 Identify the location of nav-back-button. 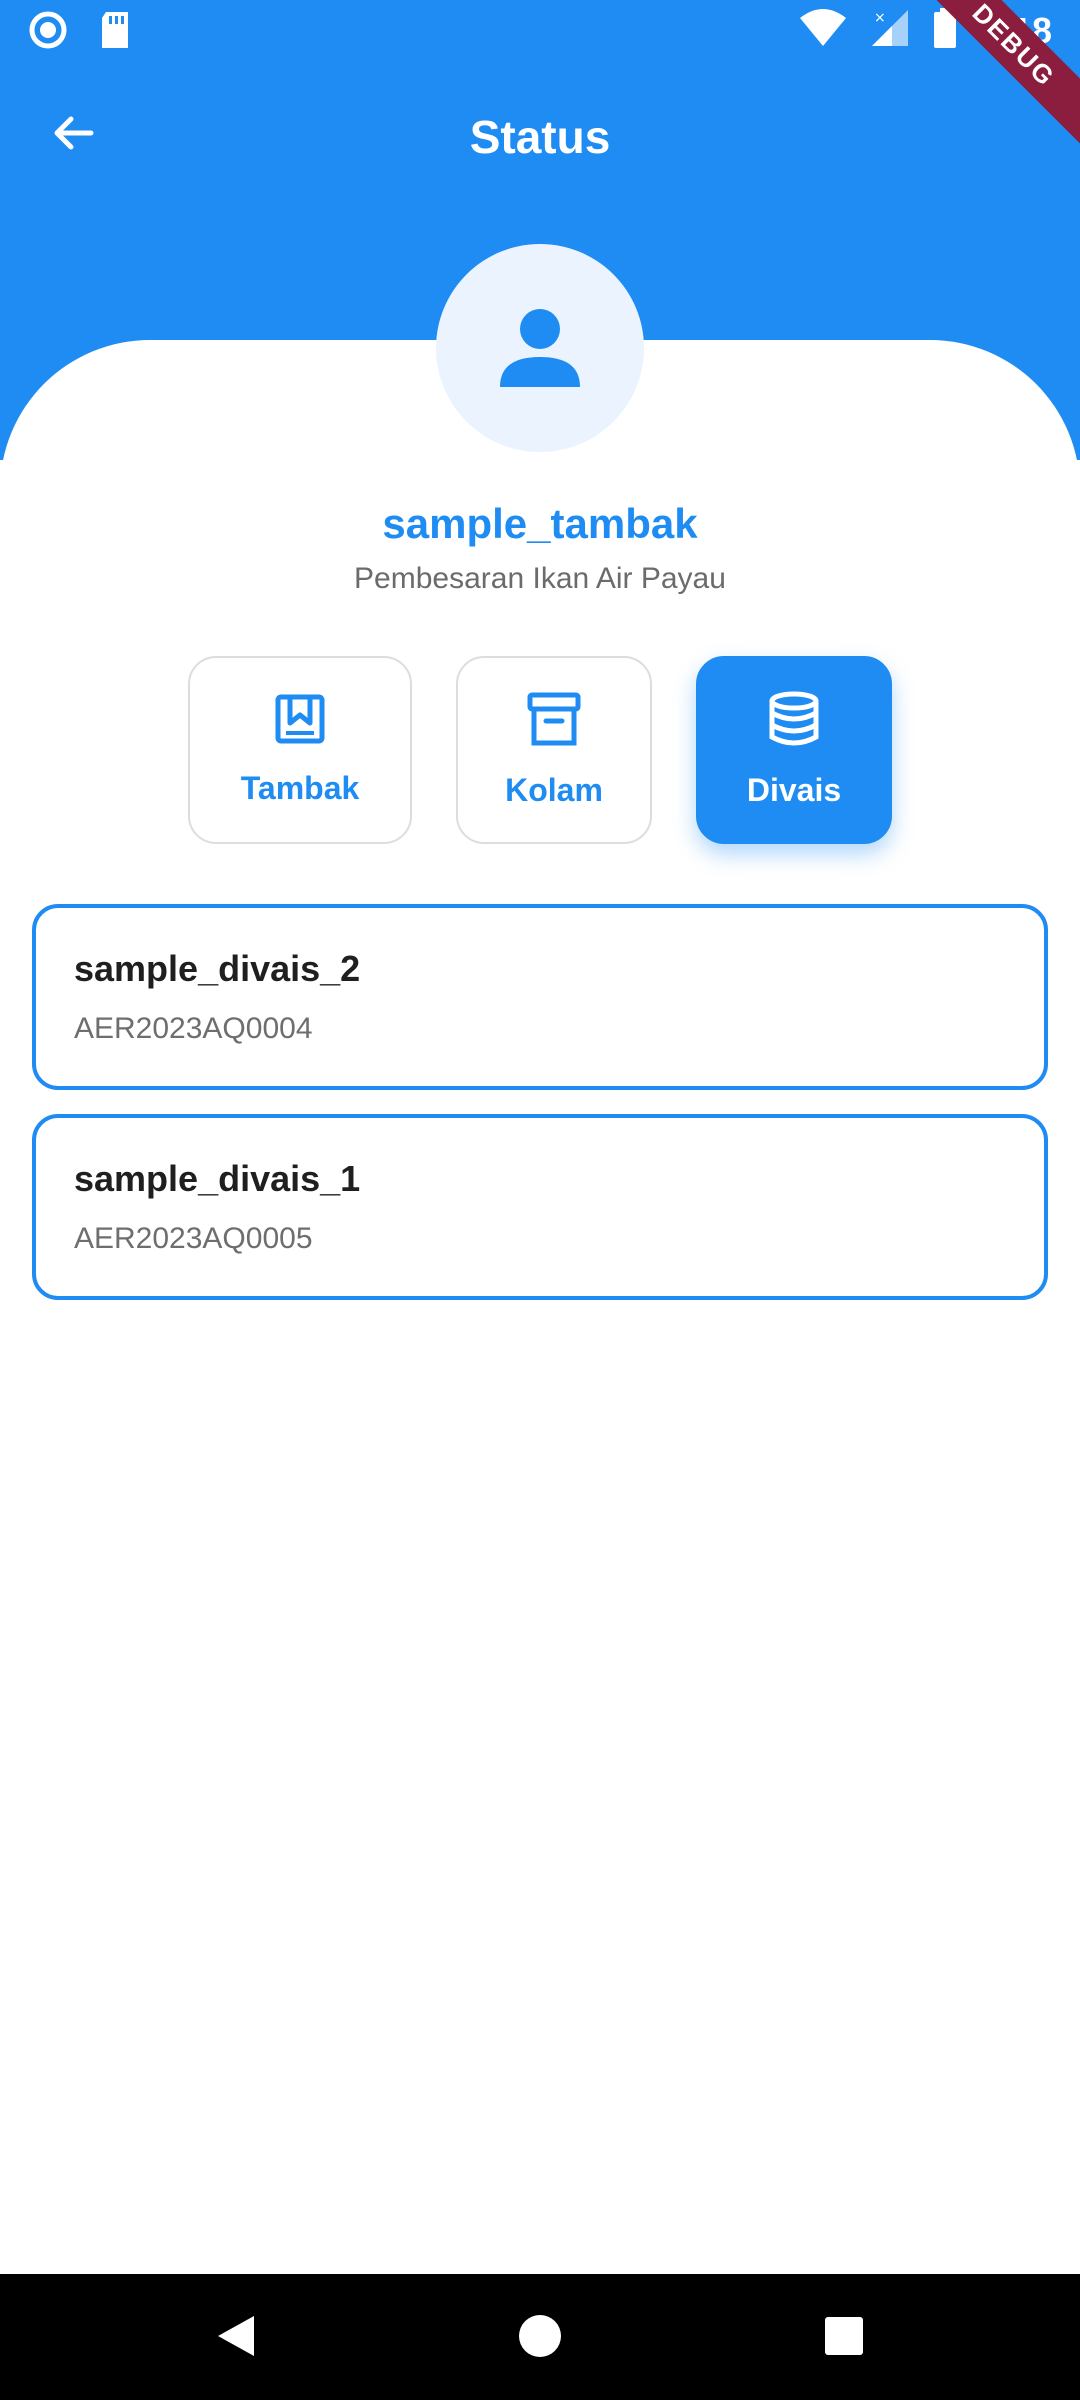
(236, 2338).